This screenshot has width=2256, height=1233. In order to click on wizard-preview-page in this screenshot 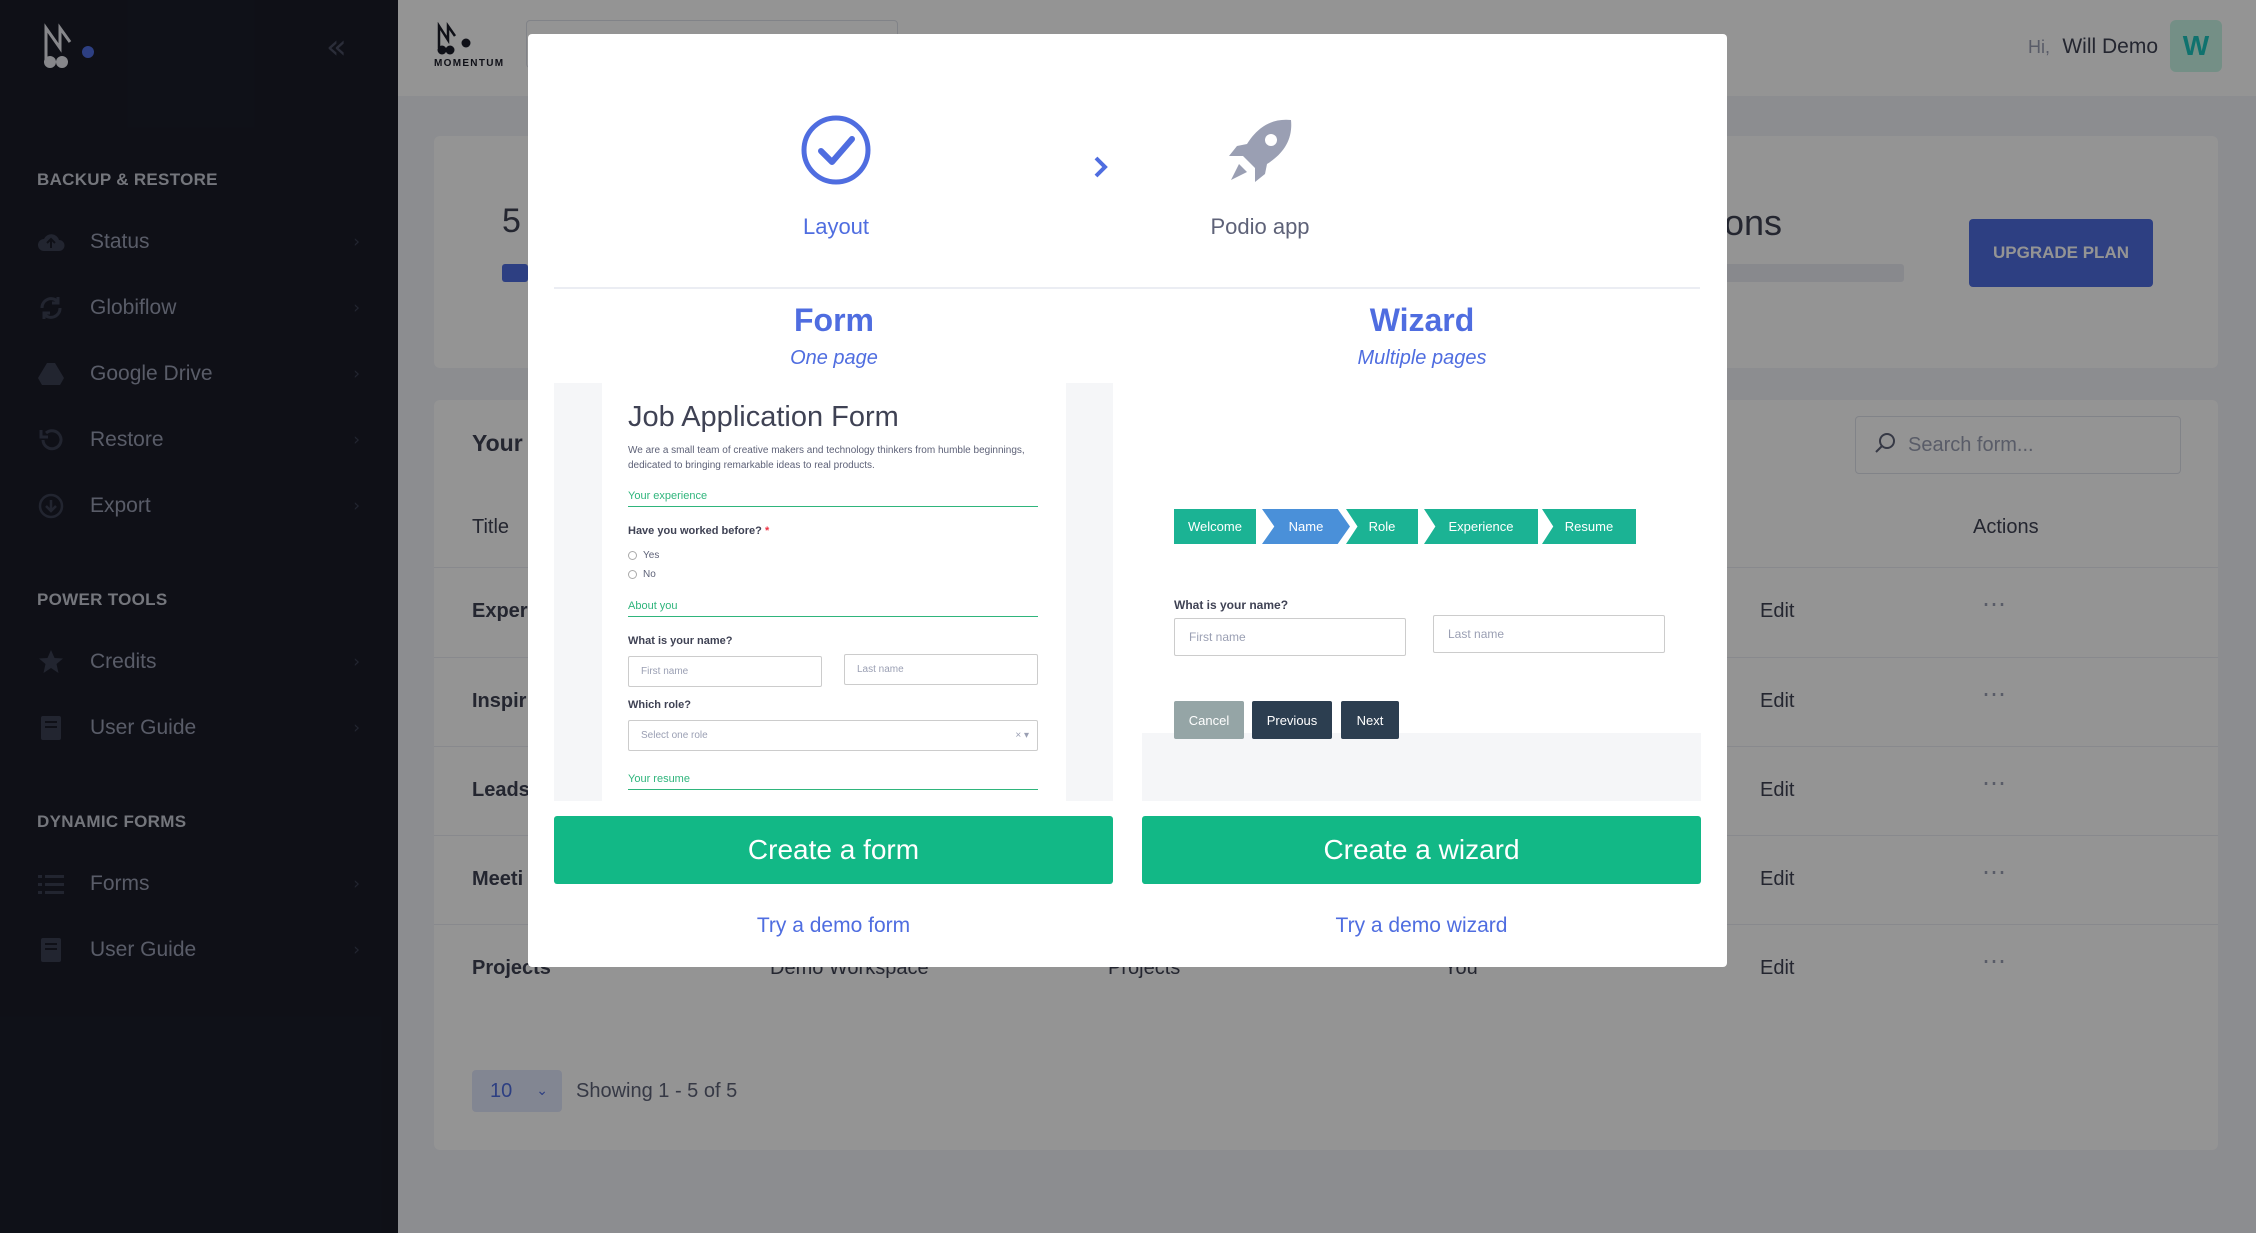, I will do `click(1421, 558)`.